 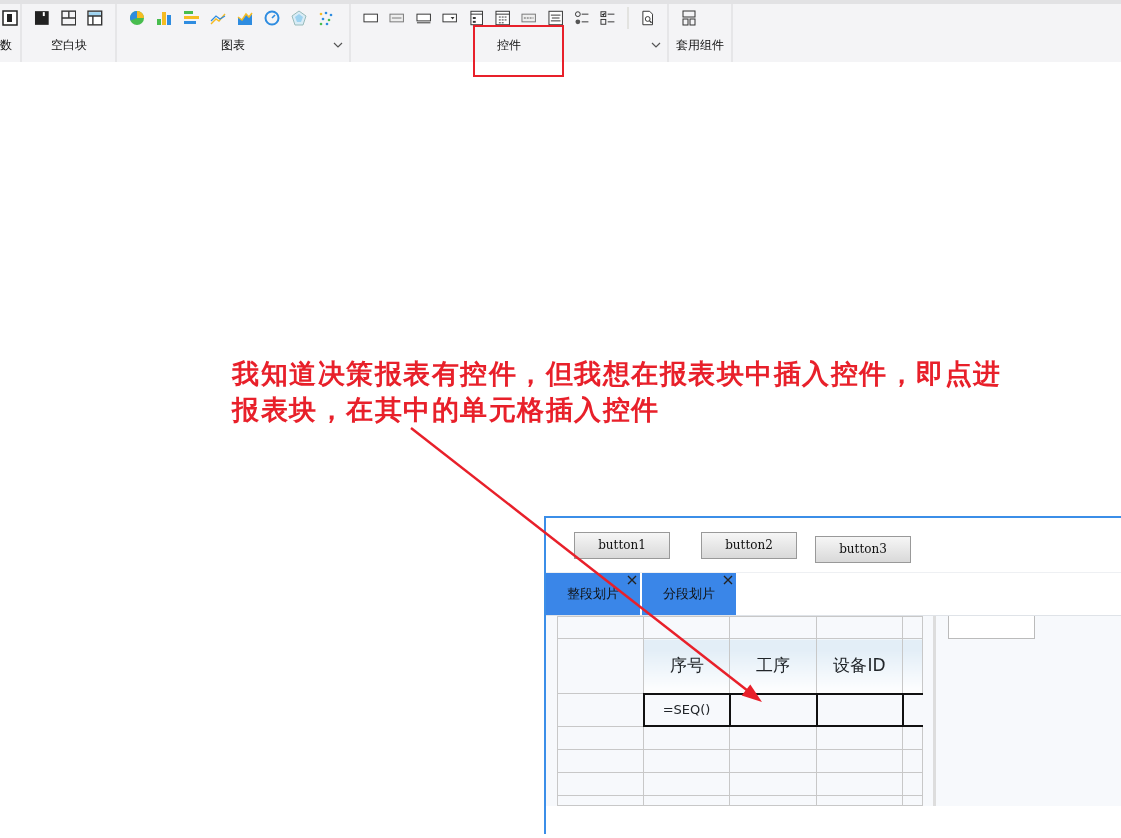 I want to click on form-button: button3, so click(x=863, y=549).